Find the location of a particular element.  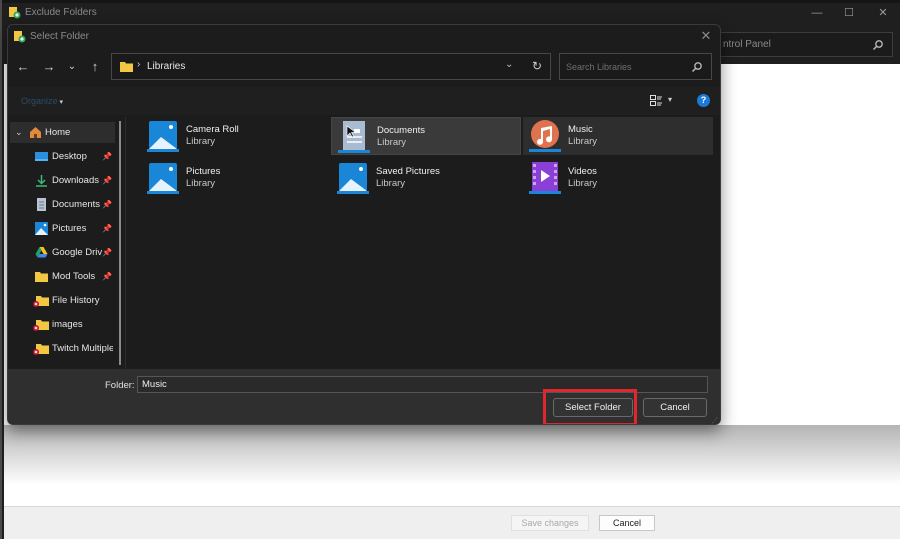

view-dropdown-icon: ▾ is located at coordinates (670, 99).